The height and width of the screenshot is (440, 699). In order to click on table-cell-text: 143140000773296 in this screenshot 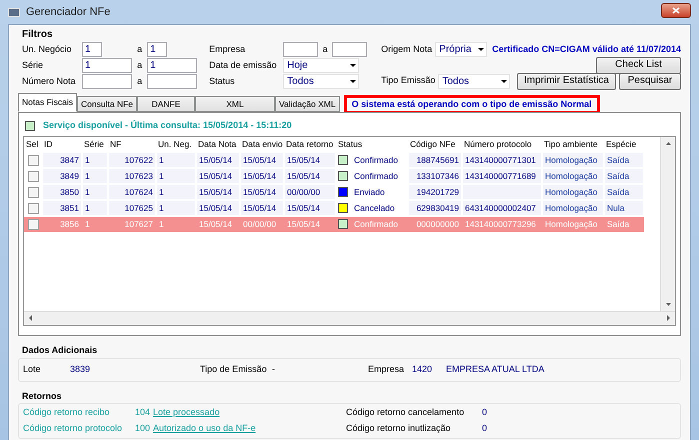, I will do `click(500, 224)`.